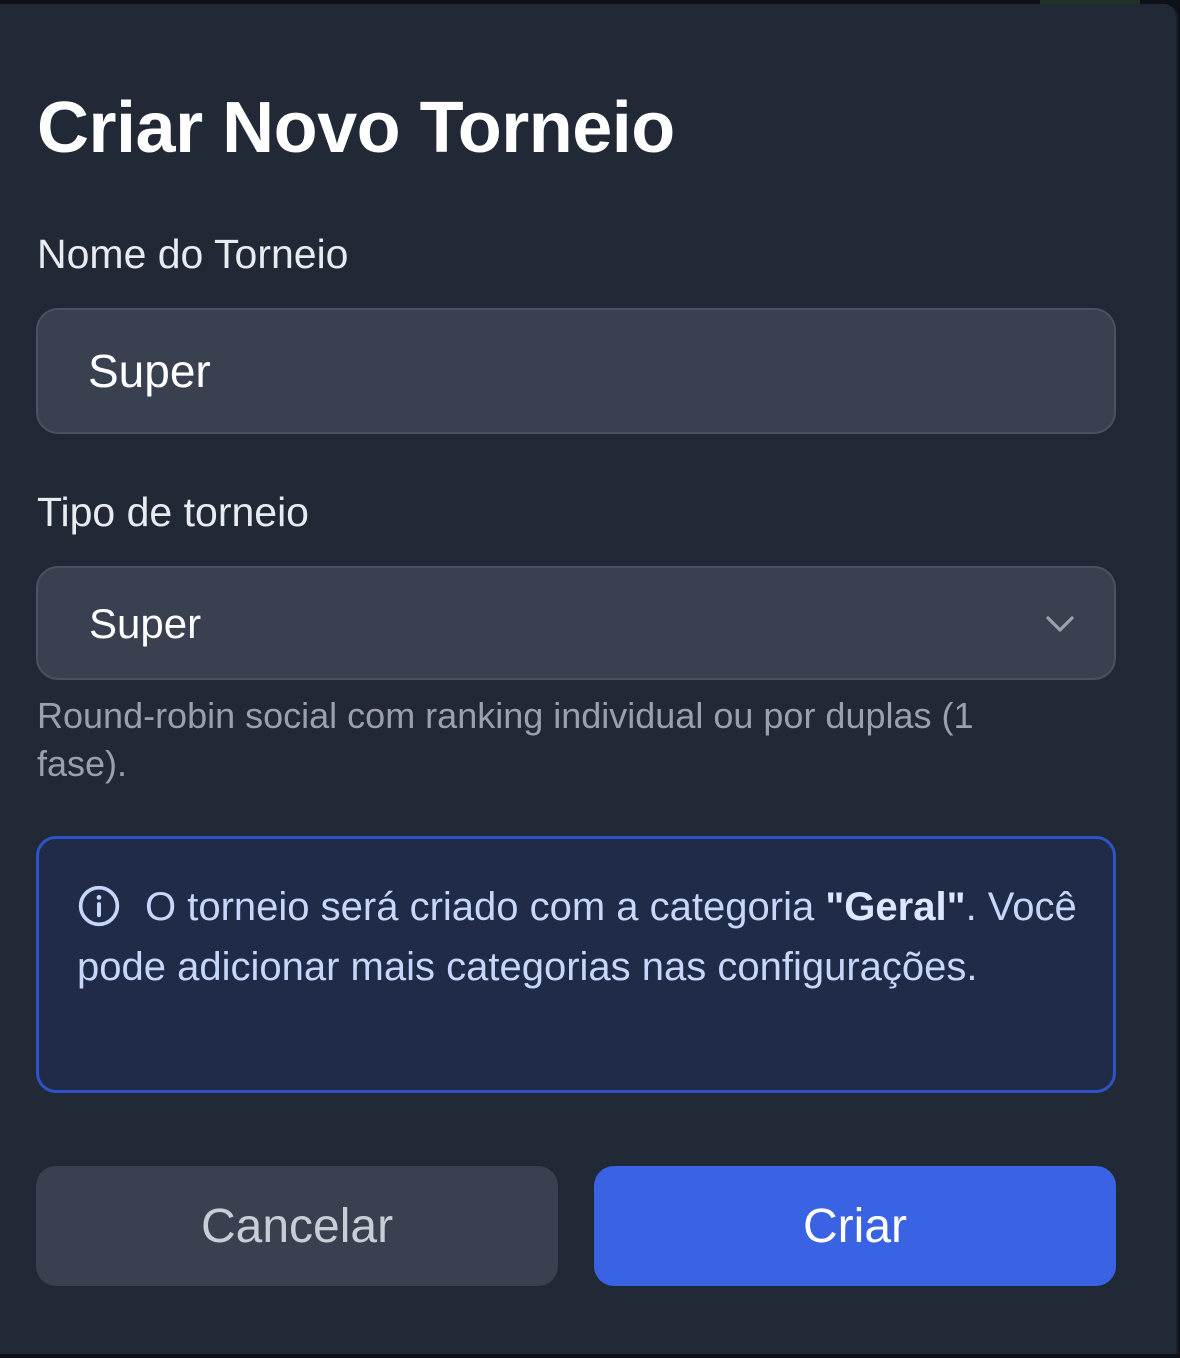 This screenshot has height=1358, width=1180. I want to click on tournament-type-selected-value: Super, so click(145, 623).